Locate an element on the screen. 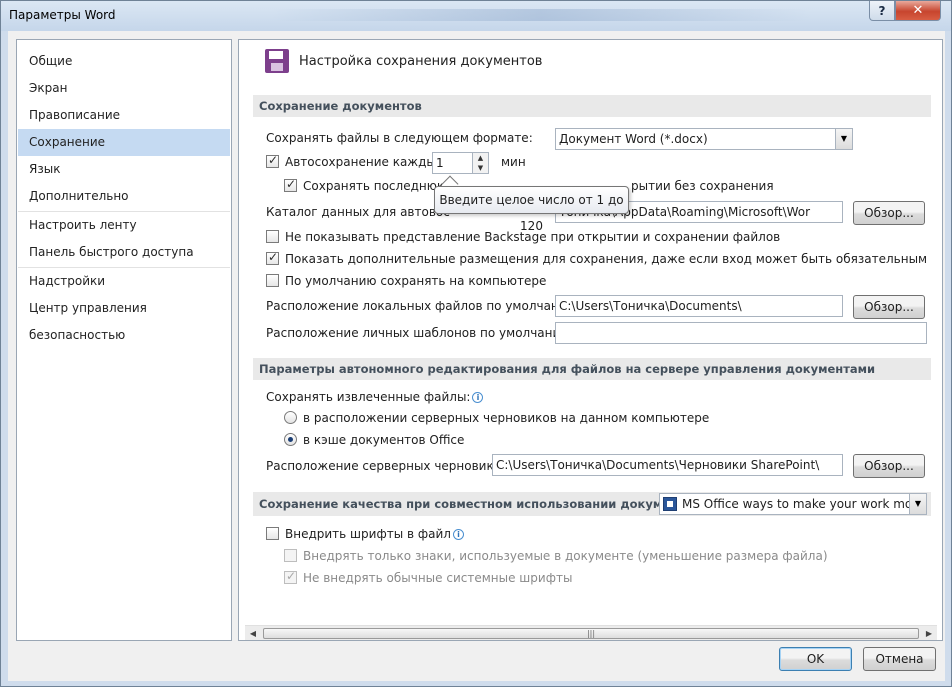 This screenshot has width=952, height=687. keep-last-version-checkbox is located at coordinates (290, 184).